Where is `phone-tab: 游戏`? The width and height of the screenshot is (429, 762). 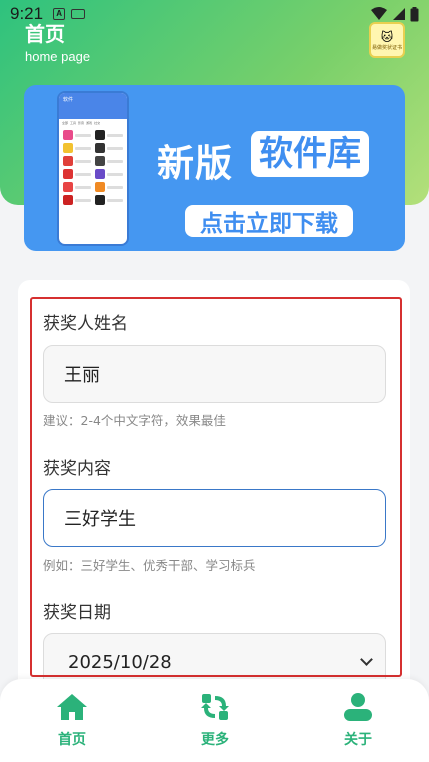 phone-tab: 游戏 is located at coordinates (89, 123).